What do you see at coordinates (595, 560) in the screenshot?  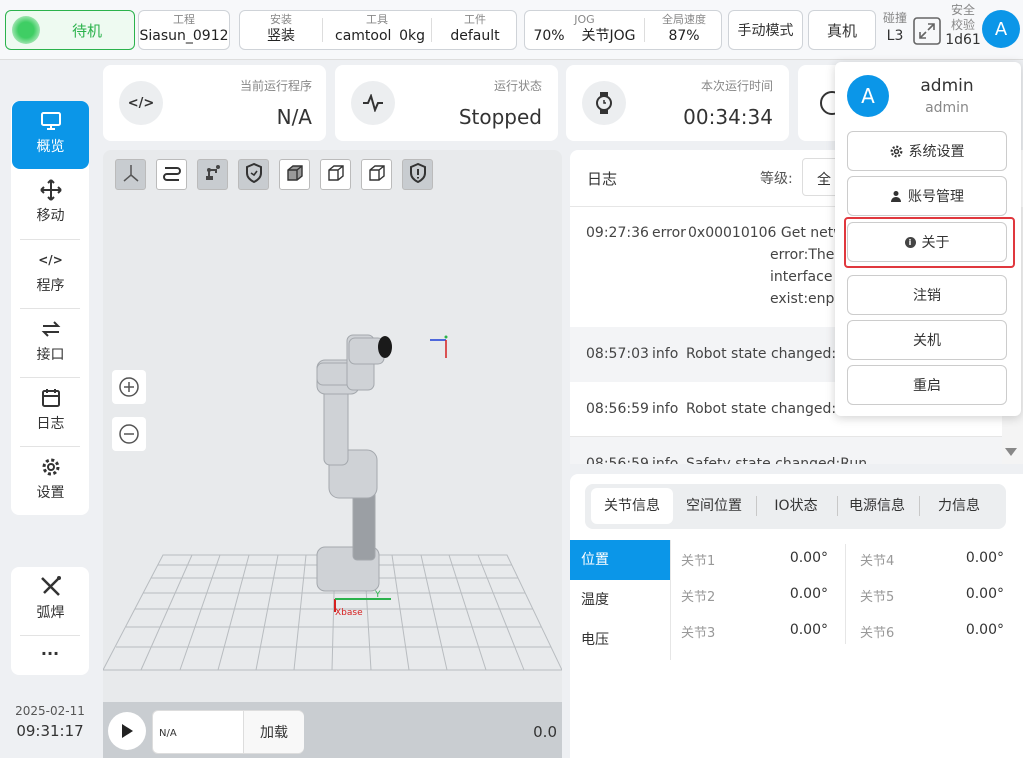 I see `side-label: 位置` at bounding box center [595, 560].